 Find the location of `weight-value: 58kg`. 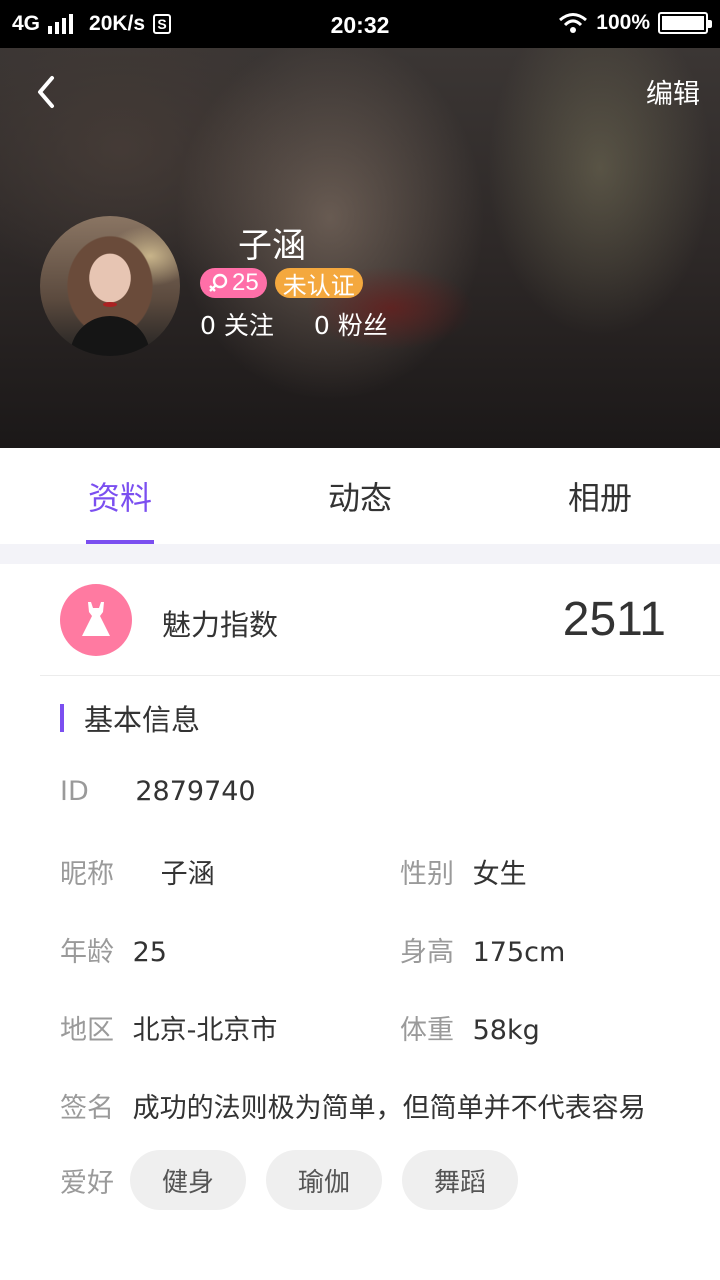

weight-value: 58kg is located at coordinates (506, 1030).